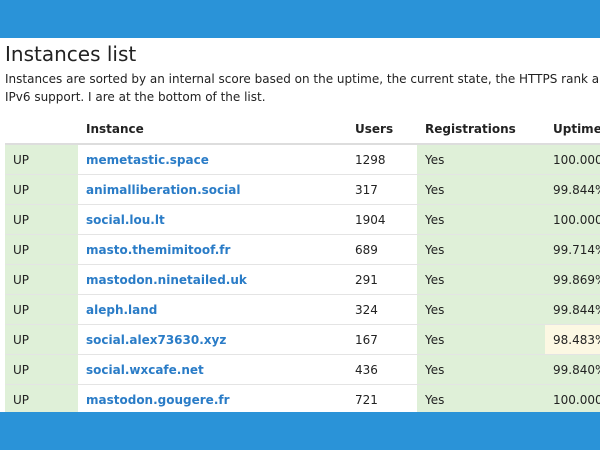  Describe the element at coordinates (572, 279) in the screenshot. I see `uptime-cell: 99.869%` at that location.